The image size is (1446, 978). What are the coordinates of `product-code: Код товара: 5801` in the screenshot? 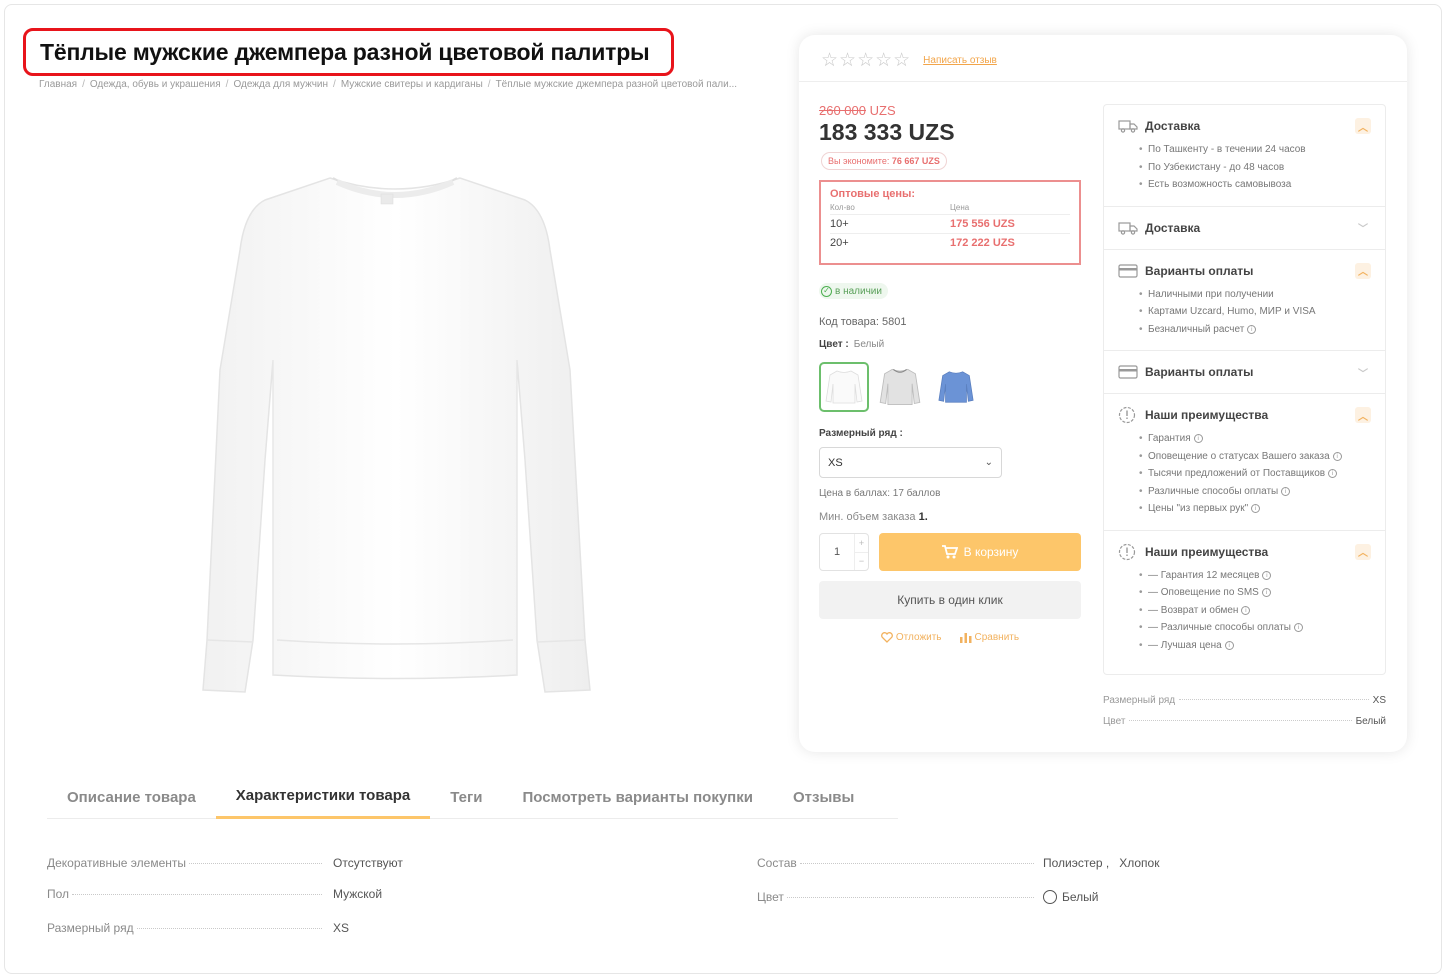 It's located at (863, 322).